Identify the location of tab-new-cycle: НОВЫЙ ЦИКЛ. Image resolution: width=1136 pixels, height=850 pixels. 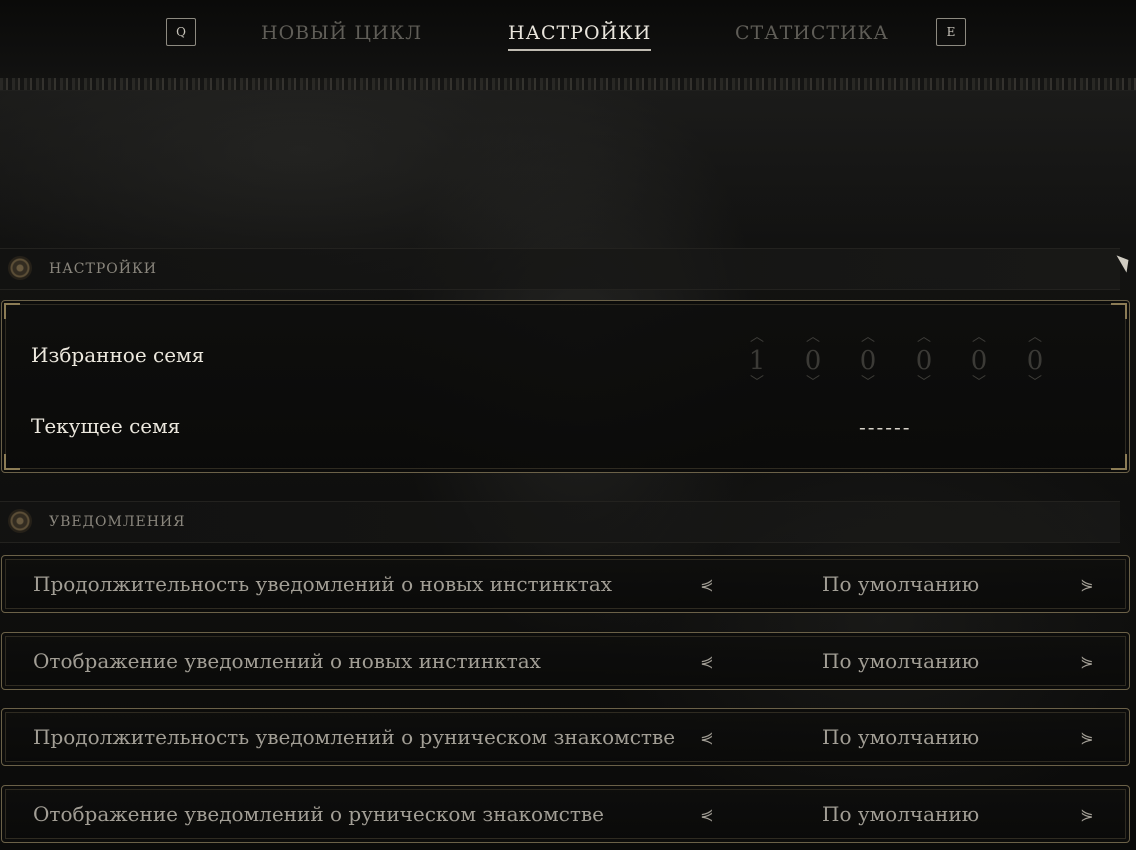
(341, 33).